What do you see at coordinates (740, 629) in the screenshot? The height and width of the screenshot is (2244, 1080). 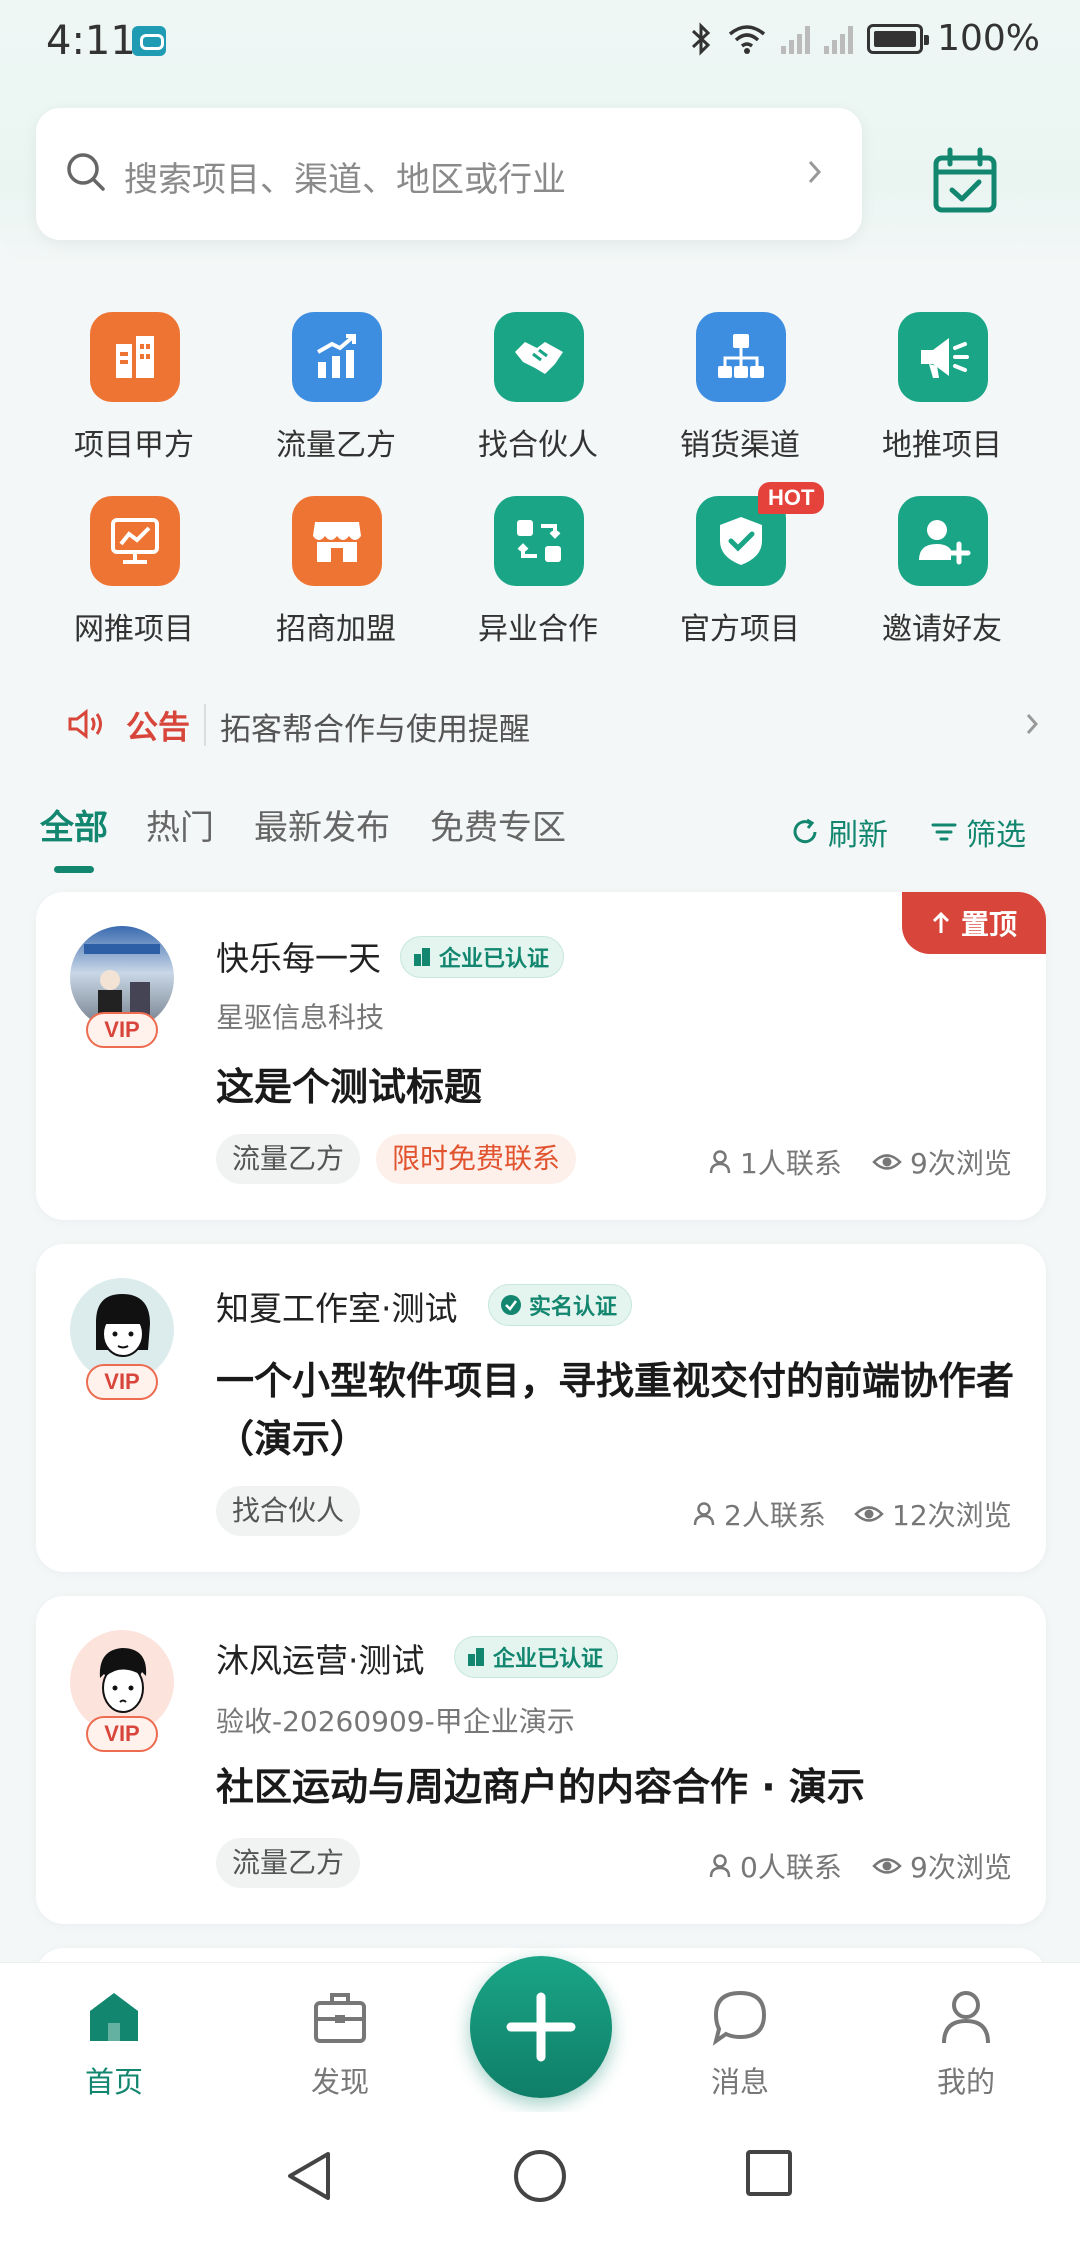 I see `grid-label: 官方项目` at bounding box center [740, 629].